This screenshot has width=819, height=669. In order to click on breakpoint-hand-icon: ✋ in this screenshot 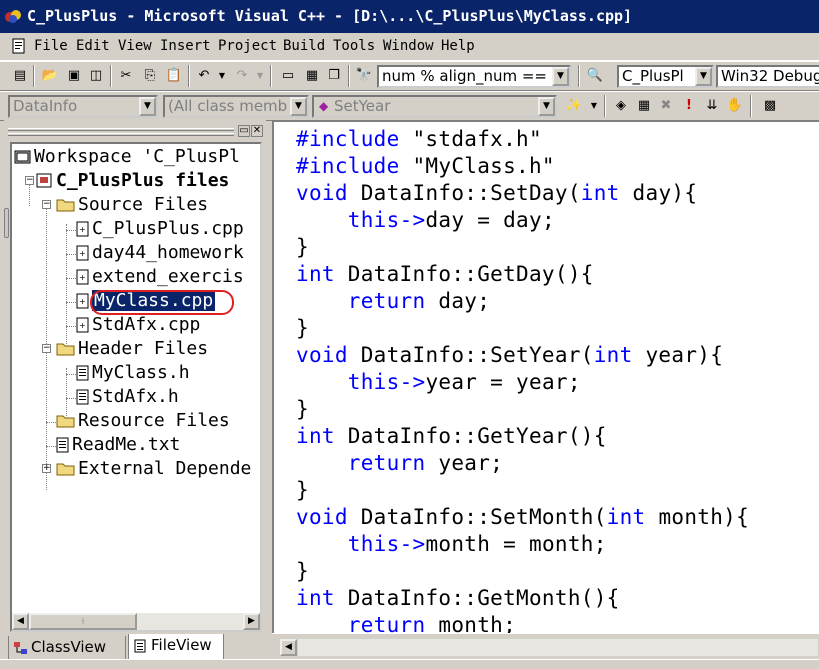, I will do `click(735, 106)`.